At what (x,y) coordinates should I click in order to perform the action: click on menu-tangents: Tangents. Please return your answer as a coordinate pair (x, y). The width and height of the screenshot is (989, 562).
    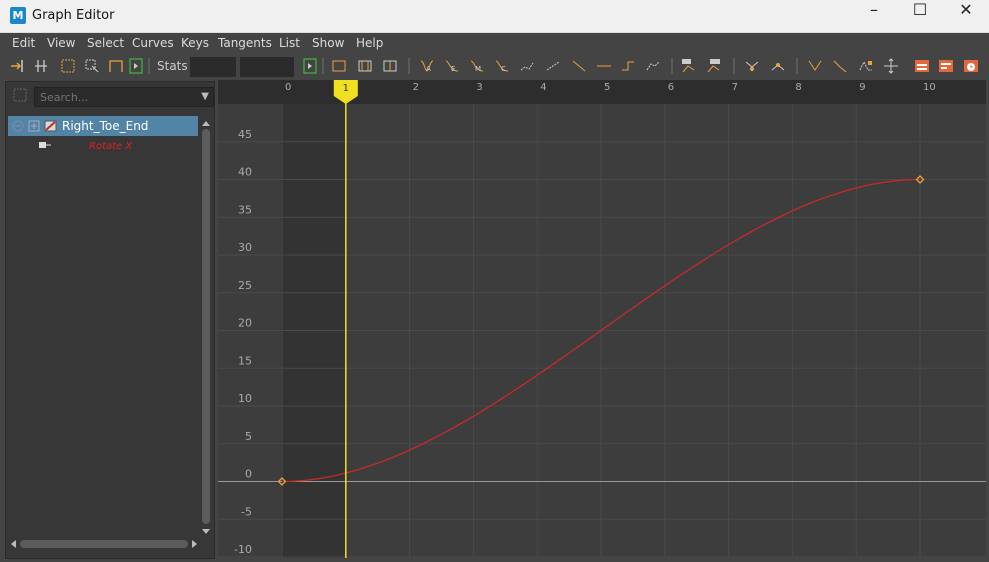
    Looking at the image, I should click on (245, 43).